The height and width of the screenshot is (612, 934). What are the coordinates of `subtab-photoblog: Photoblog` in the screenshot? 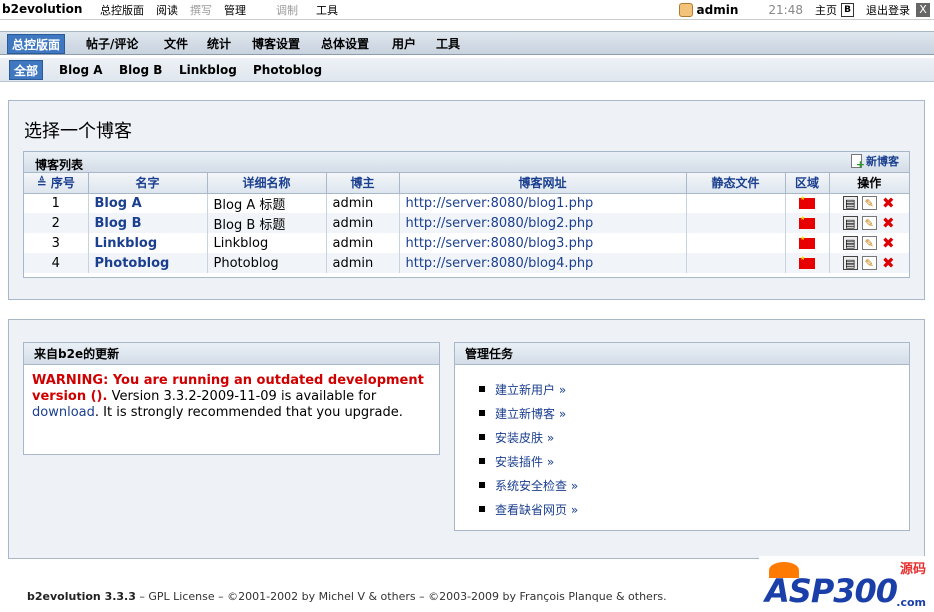 It's located at (287, 70).